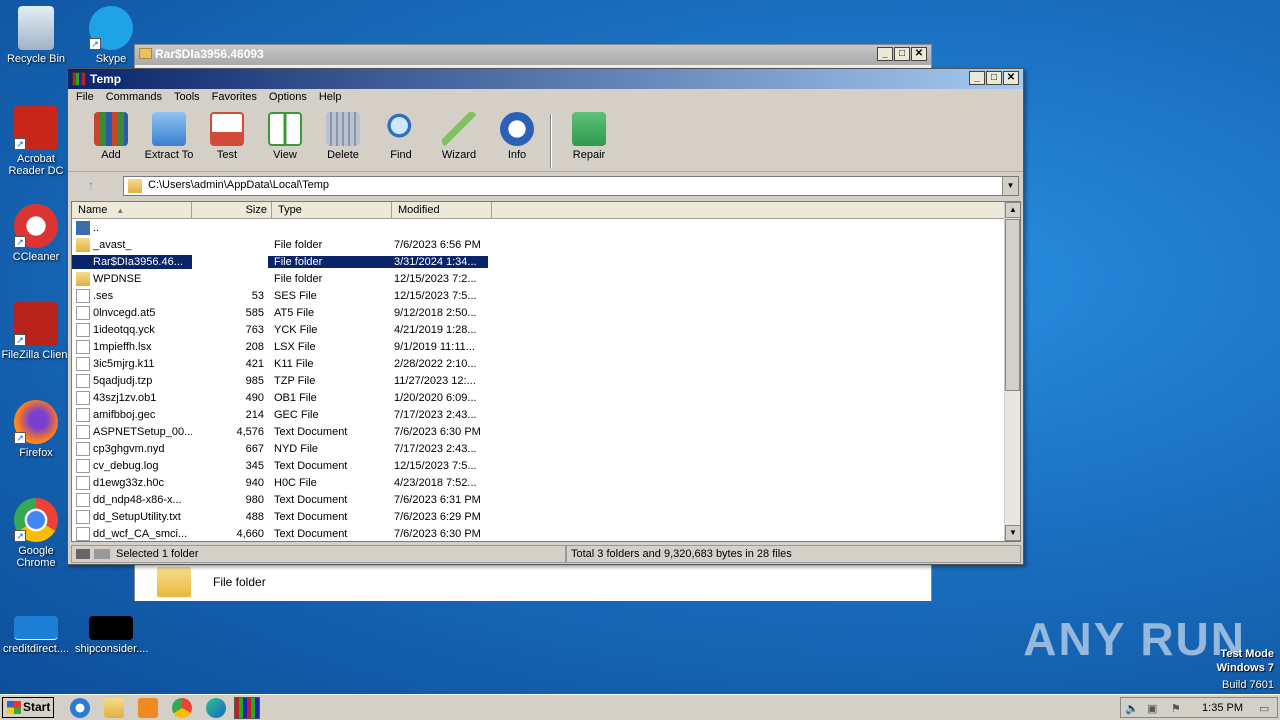 This screenshot has width=1280, height=720. Describe the element at coordinates (546, 227) in the screenshot. I see `table-row: ..` at that location.